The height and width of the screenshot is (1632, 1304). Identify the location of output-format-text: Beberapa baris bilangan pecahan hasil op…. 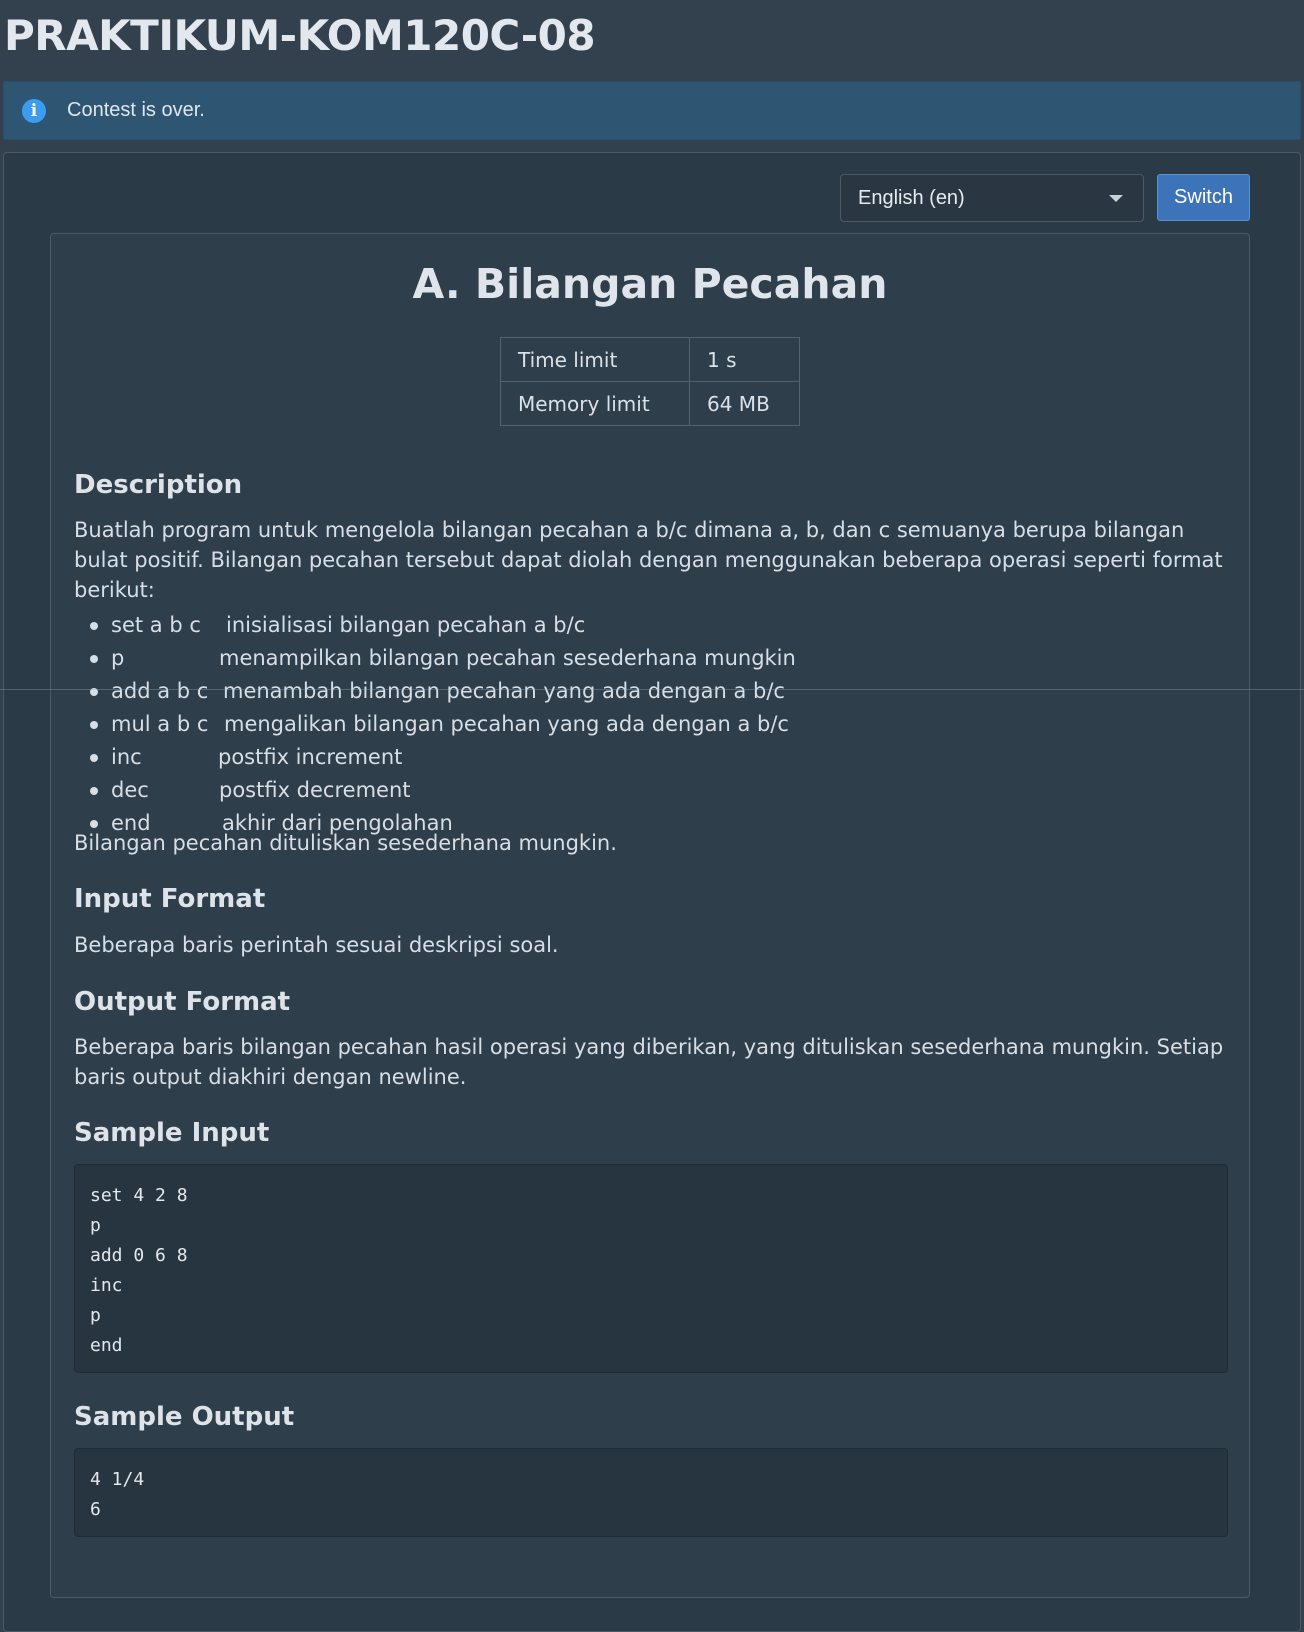
(649, 1062).